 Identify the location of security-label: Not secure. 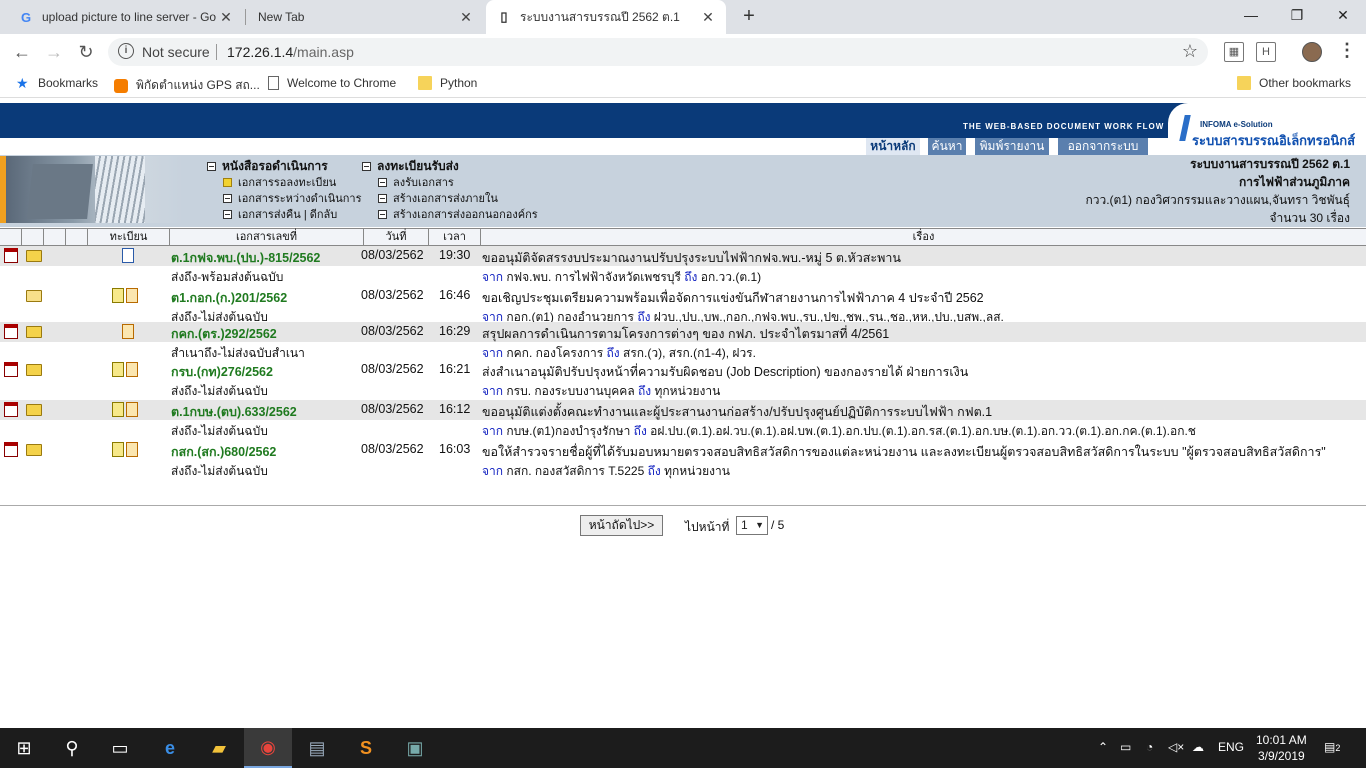
(176, 52).